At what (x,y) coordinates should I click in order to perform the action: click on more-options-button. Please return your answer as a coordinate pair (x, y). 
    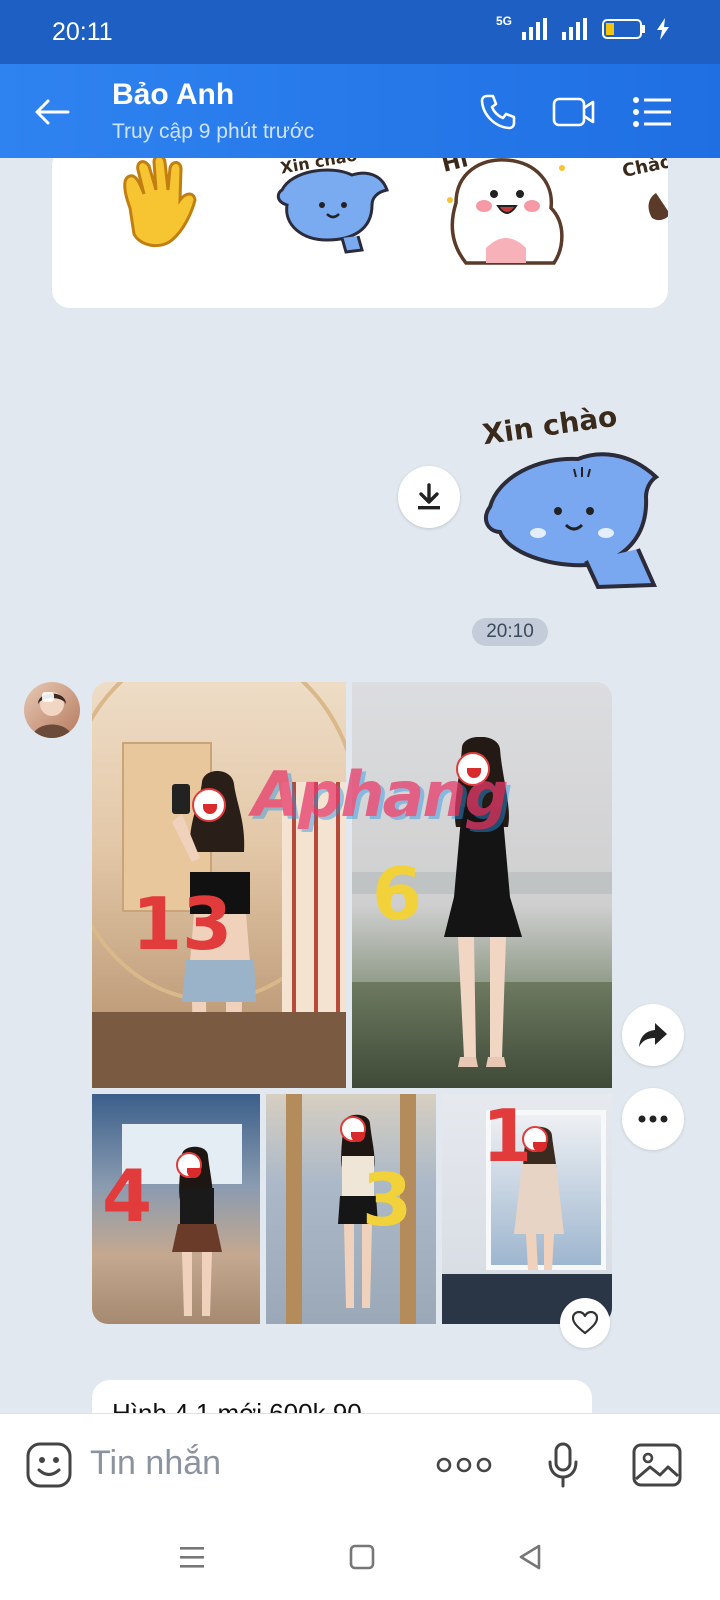
    Looking at the image, I should click on (653, 1119).